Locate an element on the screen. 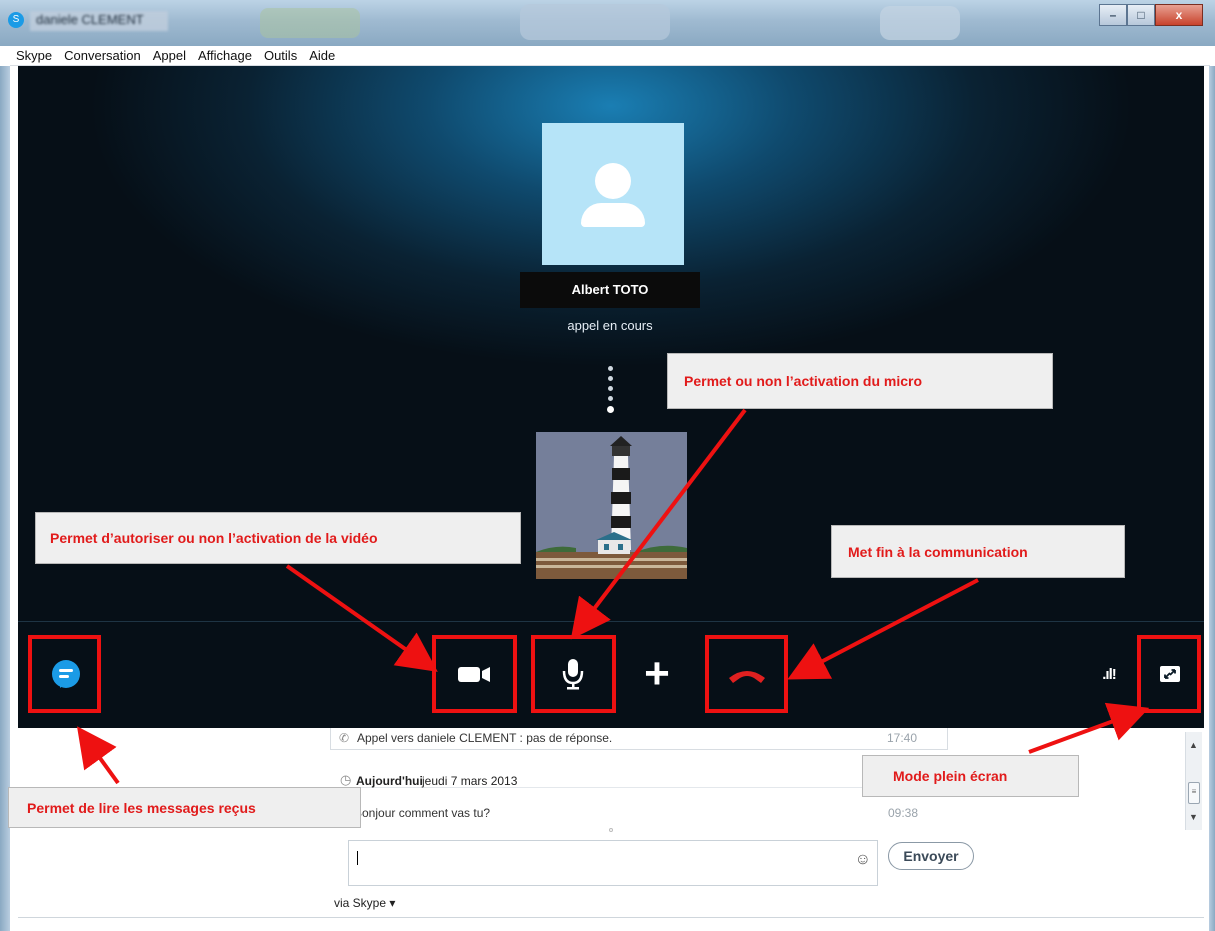 This screenshot has width=1215, height=931. highlight-microphone is located at coordinates (573, 674).